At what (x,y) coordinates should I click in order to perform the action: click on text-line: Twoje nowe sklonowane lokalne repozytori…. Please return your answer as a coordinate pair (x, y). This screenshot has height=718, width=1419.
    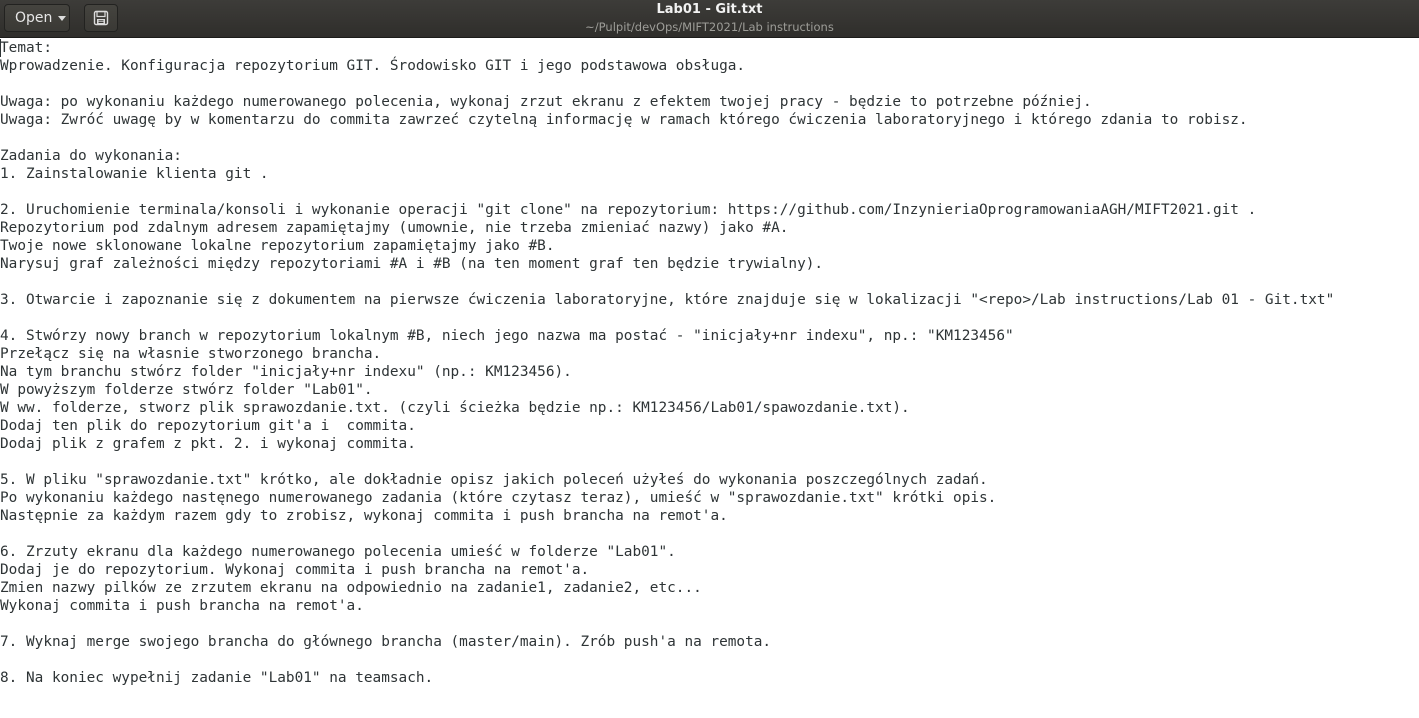
    Looking at the image, I should click on (277, 246).